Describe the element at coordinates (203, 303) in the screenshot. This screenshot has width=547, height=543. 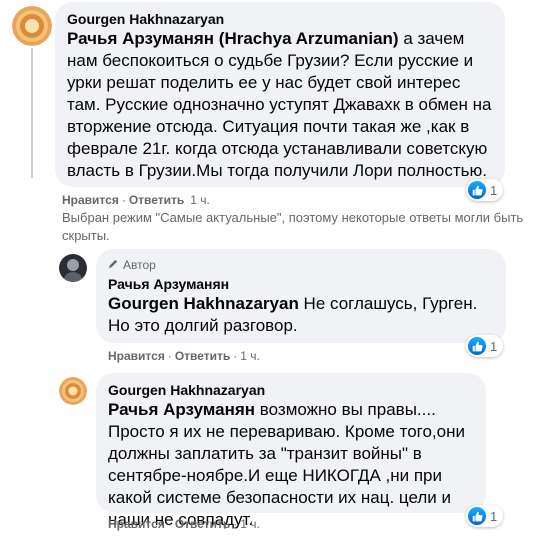
I see `mention-link: Gourgen Hakhnazaryan` at that location.